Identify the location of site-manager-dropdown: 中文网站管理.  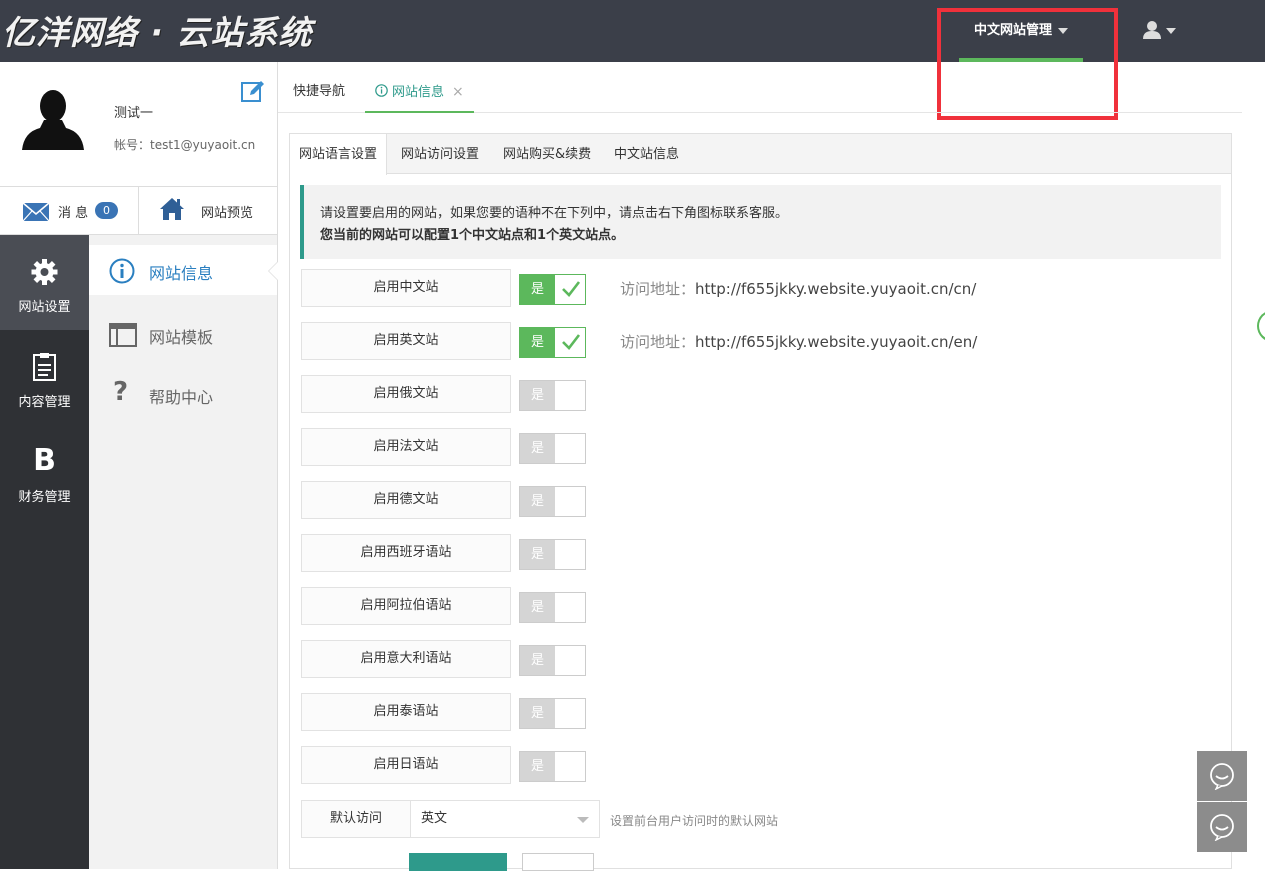
(1021, 31).